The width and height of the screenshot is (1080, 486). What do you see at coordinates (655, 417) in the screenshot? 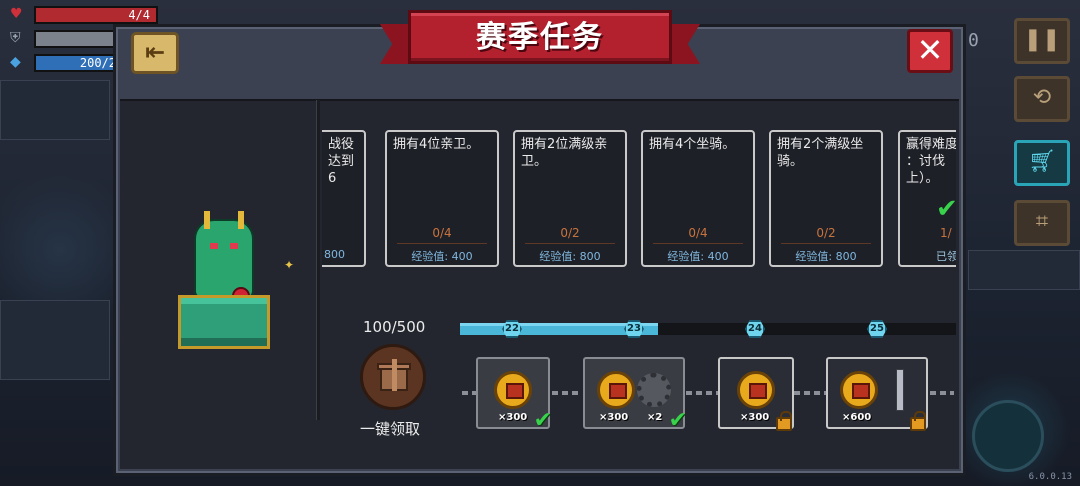
I see `reward-quantity: ×2` at bounding box center [655, 417].